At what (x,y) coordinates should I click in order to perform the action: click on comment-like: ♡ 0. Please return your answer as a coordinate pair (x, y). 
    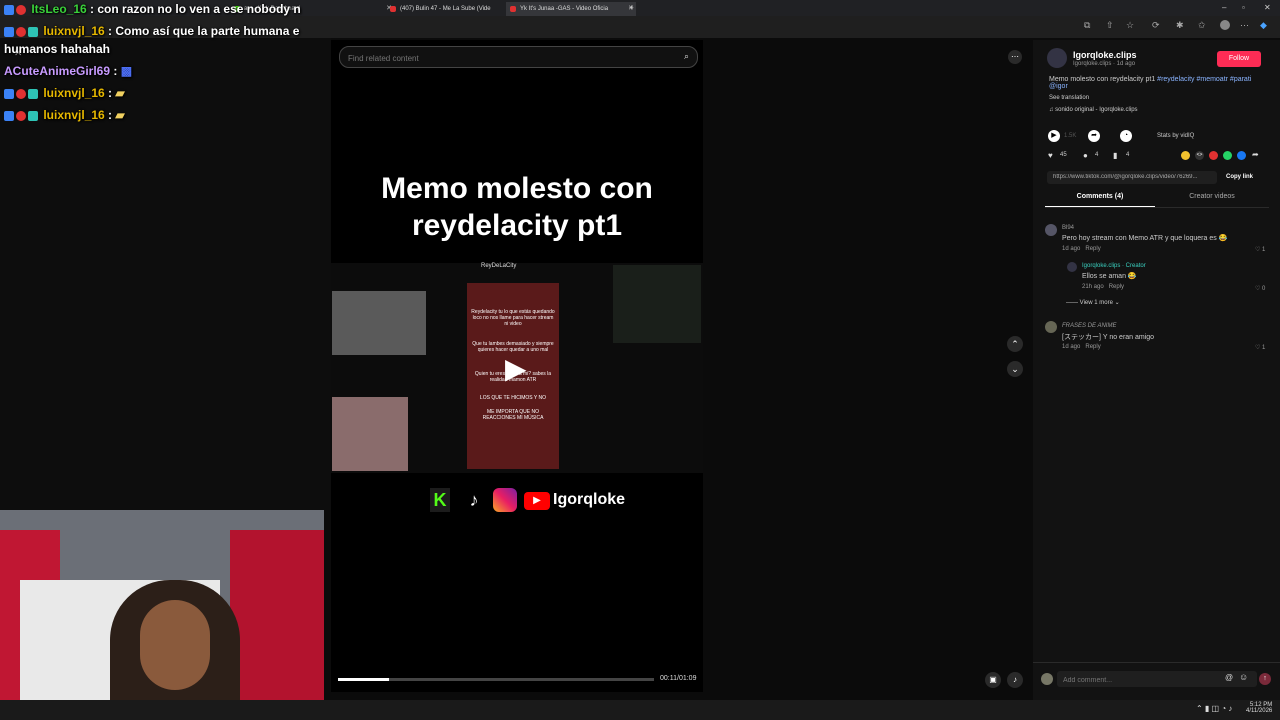
    Looking at the image, I should click on (1260, 288).